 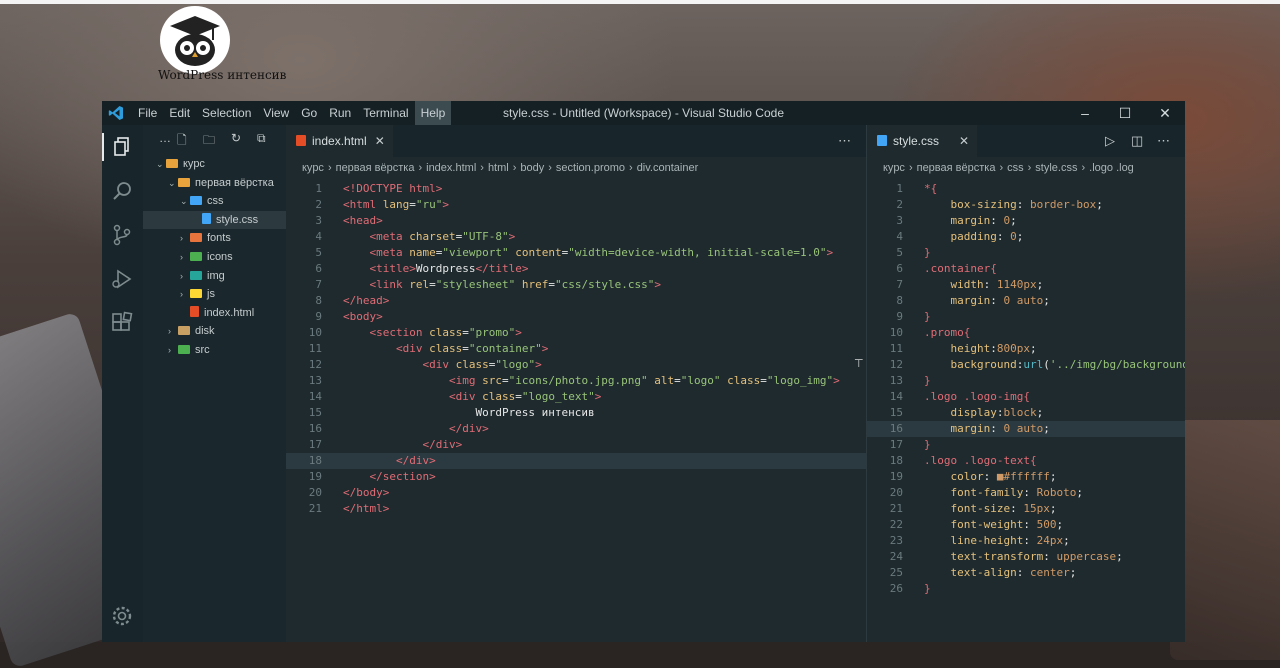 I want to click on close-icon: ✕, so click(x=1165, y=113).